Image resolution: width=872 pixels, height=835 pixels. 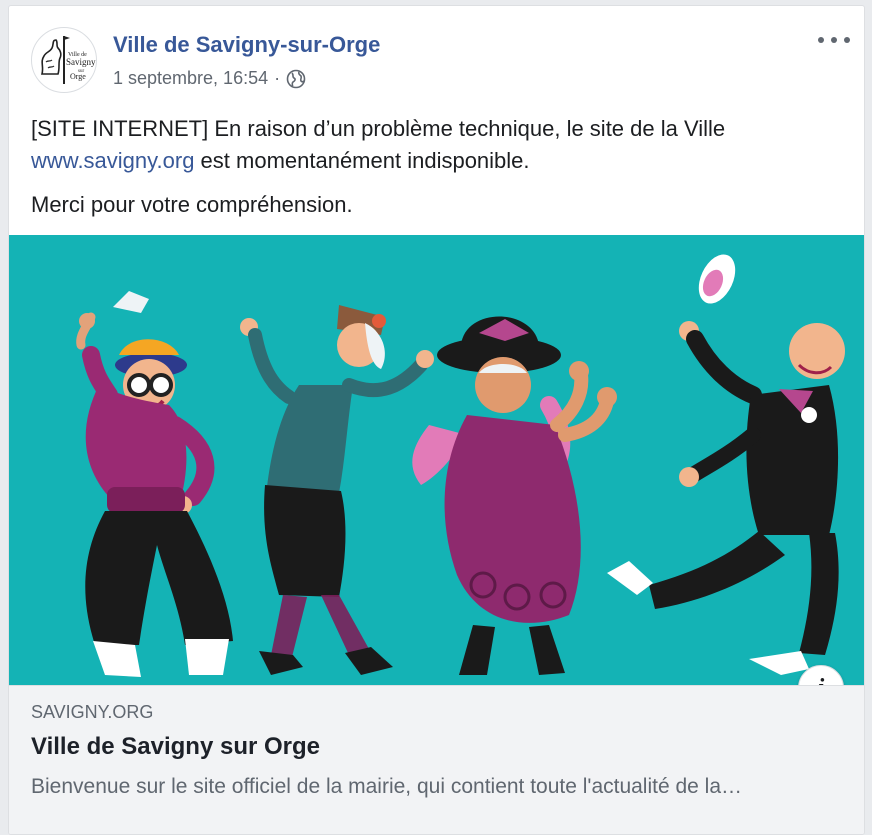 I want to click on logo-text-savigny: Savigny, so click(x=81, y=62).